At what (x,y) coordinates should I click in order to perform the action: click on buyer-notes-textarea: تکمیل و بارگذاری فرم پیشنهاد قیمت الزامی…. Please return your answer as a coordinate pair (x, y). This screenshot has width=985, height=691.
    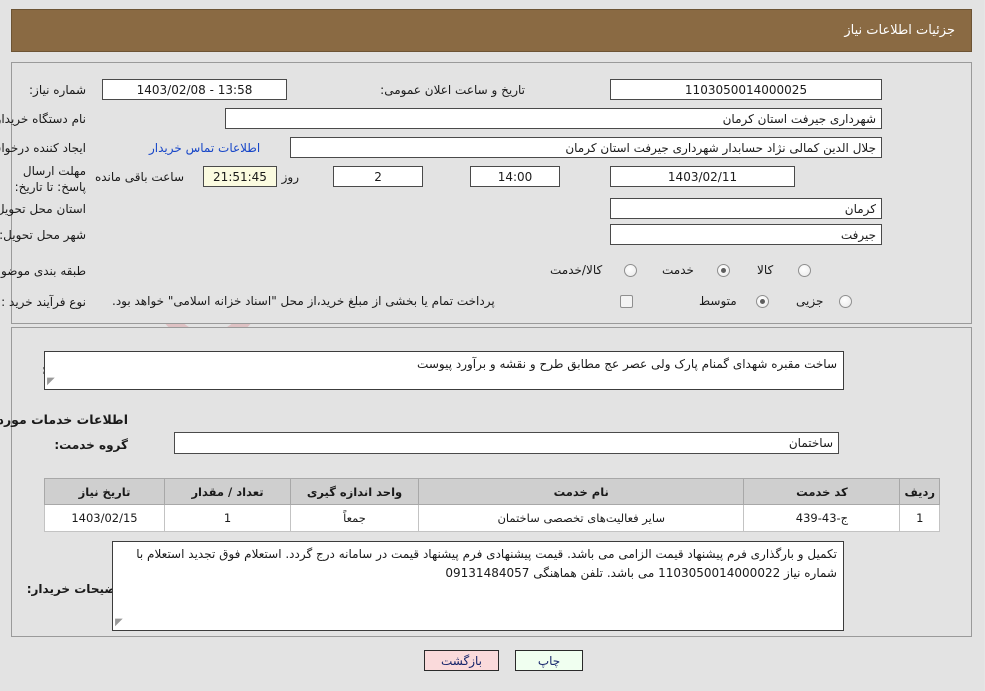
    Looking at the image, I should click on (479, 586).